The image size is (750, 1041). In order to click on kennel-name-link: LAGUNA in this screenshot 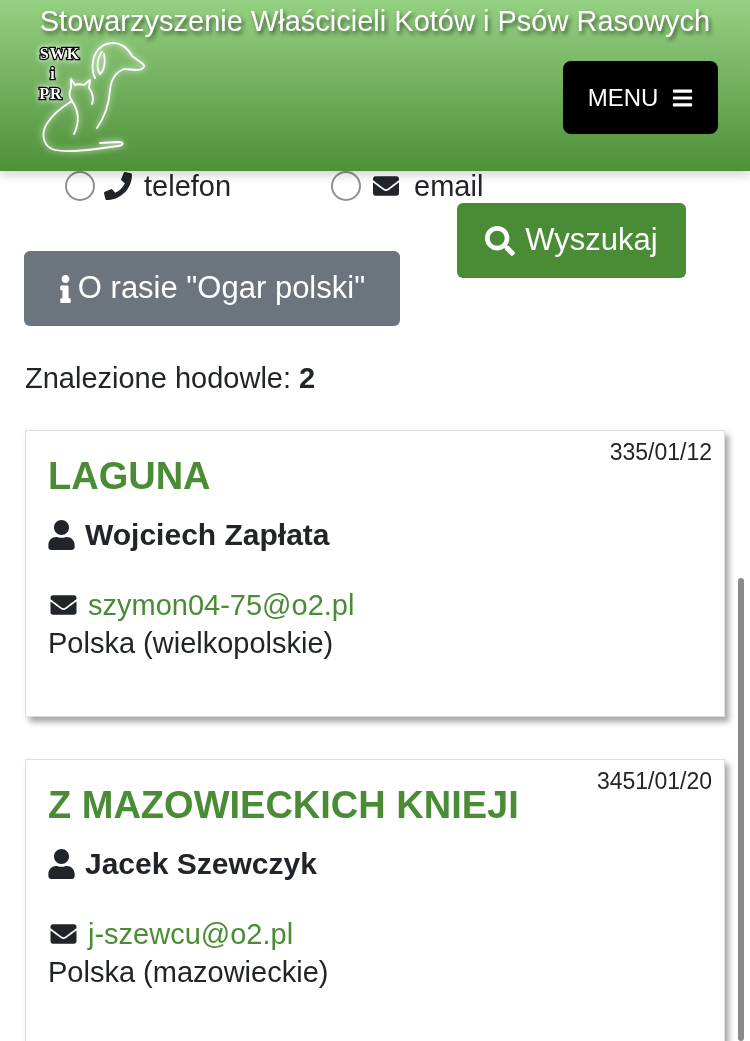, I will do `click(129, 476)`.